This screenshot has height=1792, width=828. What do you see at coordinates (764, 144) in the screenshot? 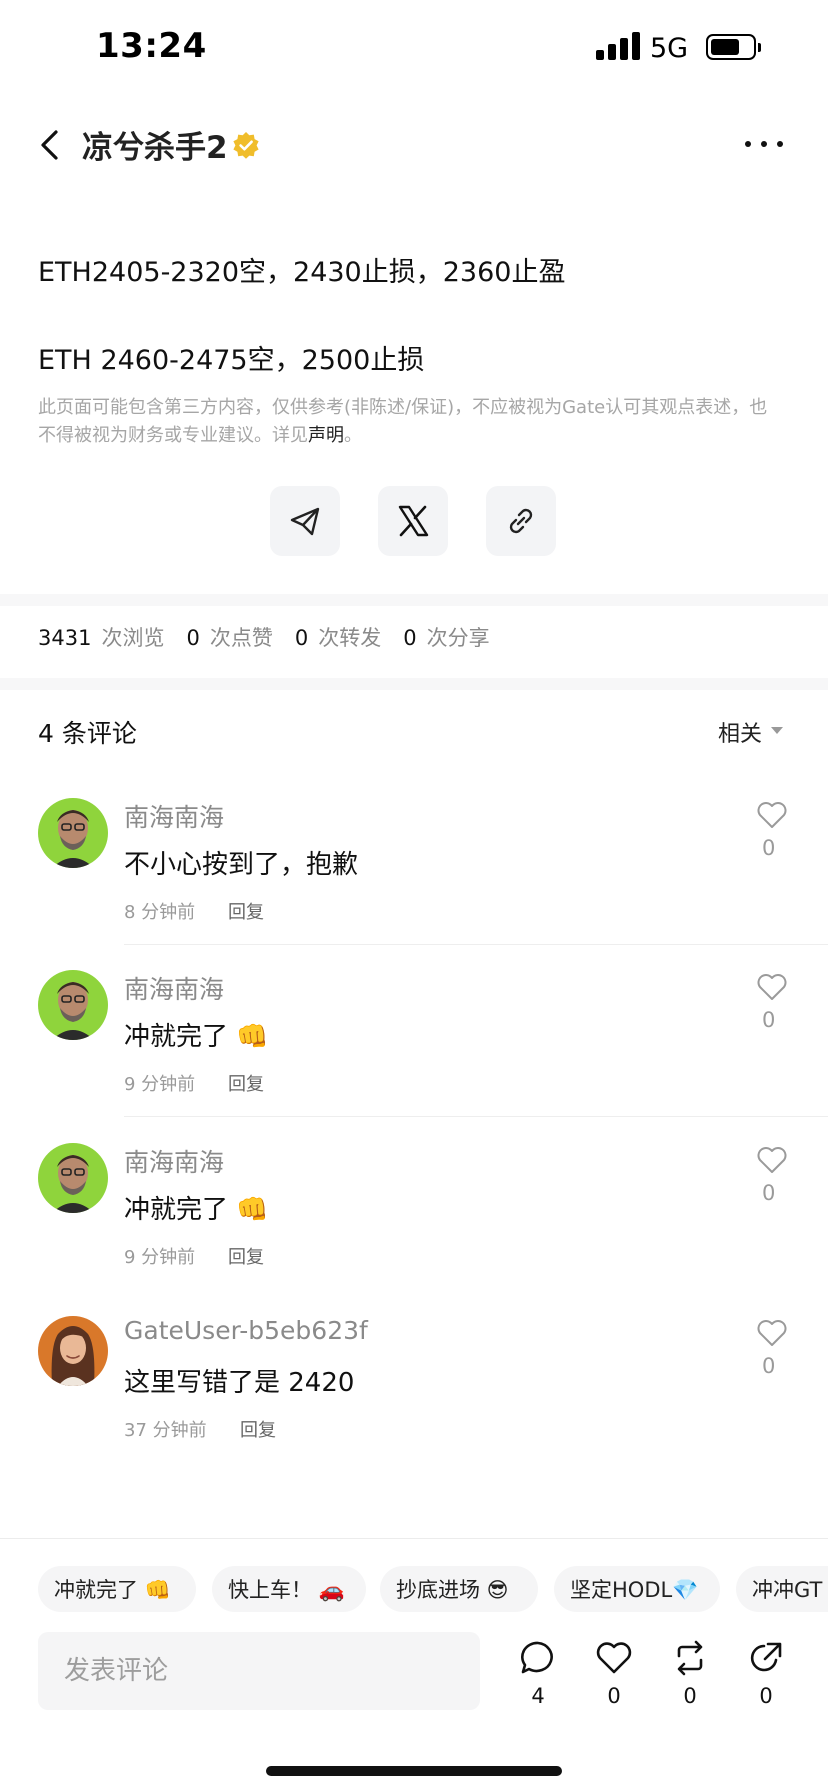
I see `more-icon` at bounding box center [764, 144].